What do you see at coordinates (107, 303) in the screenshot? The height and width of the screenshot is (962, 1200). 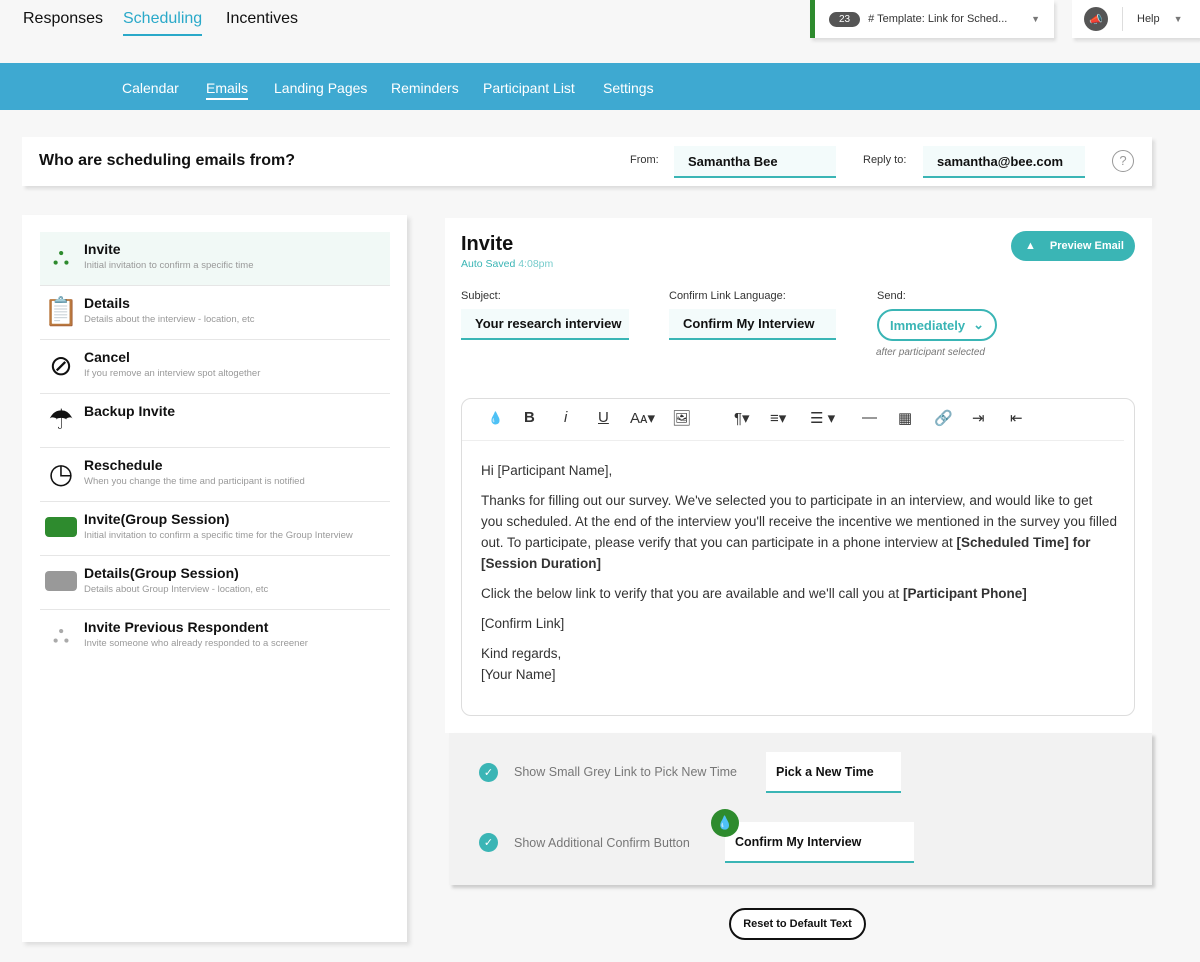 I see `item-title: Details` at bounding box center [107, 303].